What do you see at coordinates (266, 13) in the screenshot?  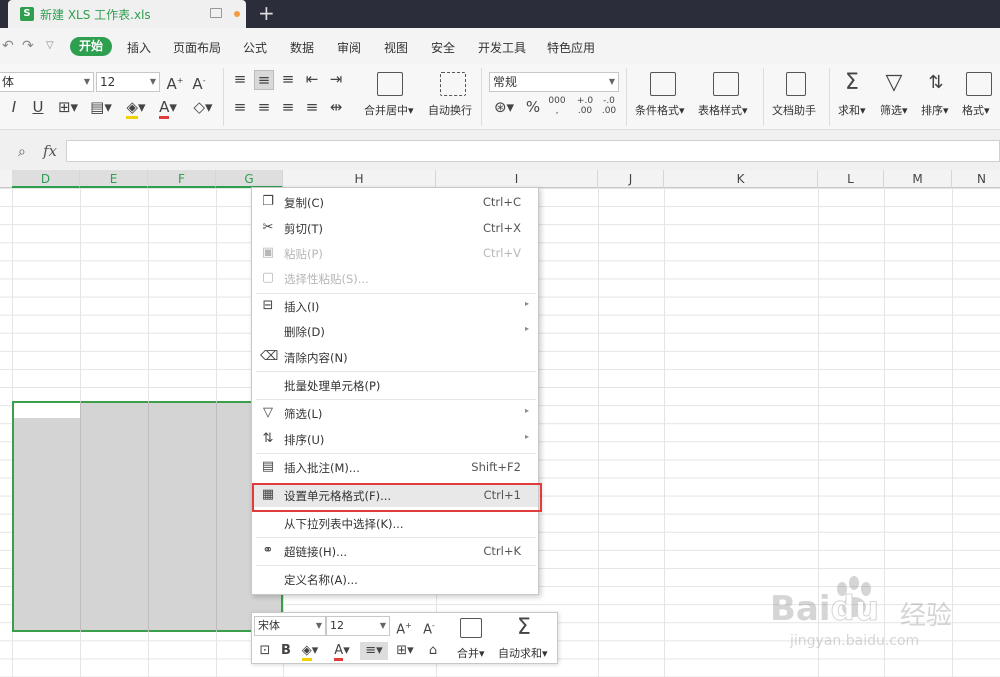 I see `new-tab-button: +` at bounding box center [266, 13].